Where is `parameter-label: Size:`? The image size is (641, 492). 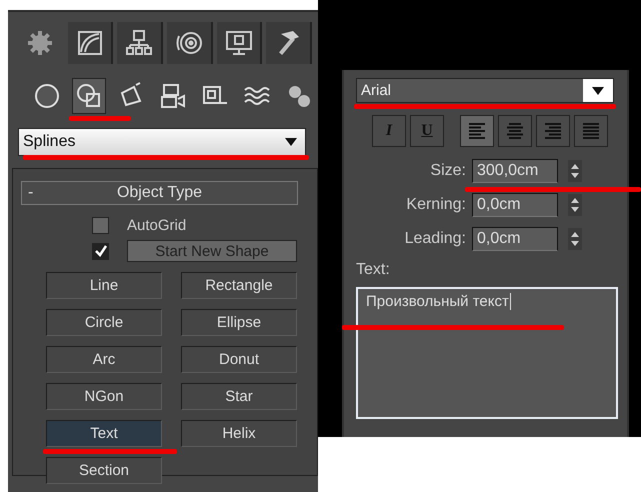
parameter-label: Size: is located at coordinates (447, 171).